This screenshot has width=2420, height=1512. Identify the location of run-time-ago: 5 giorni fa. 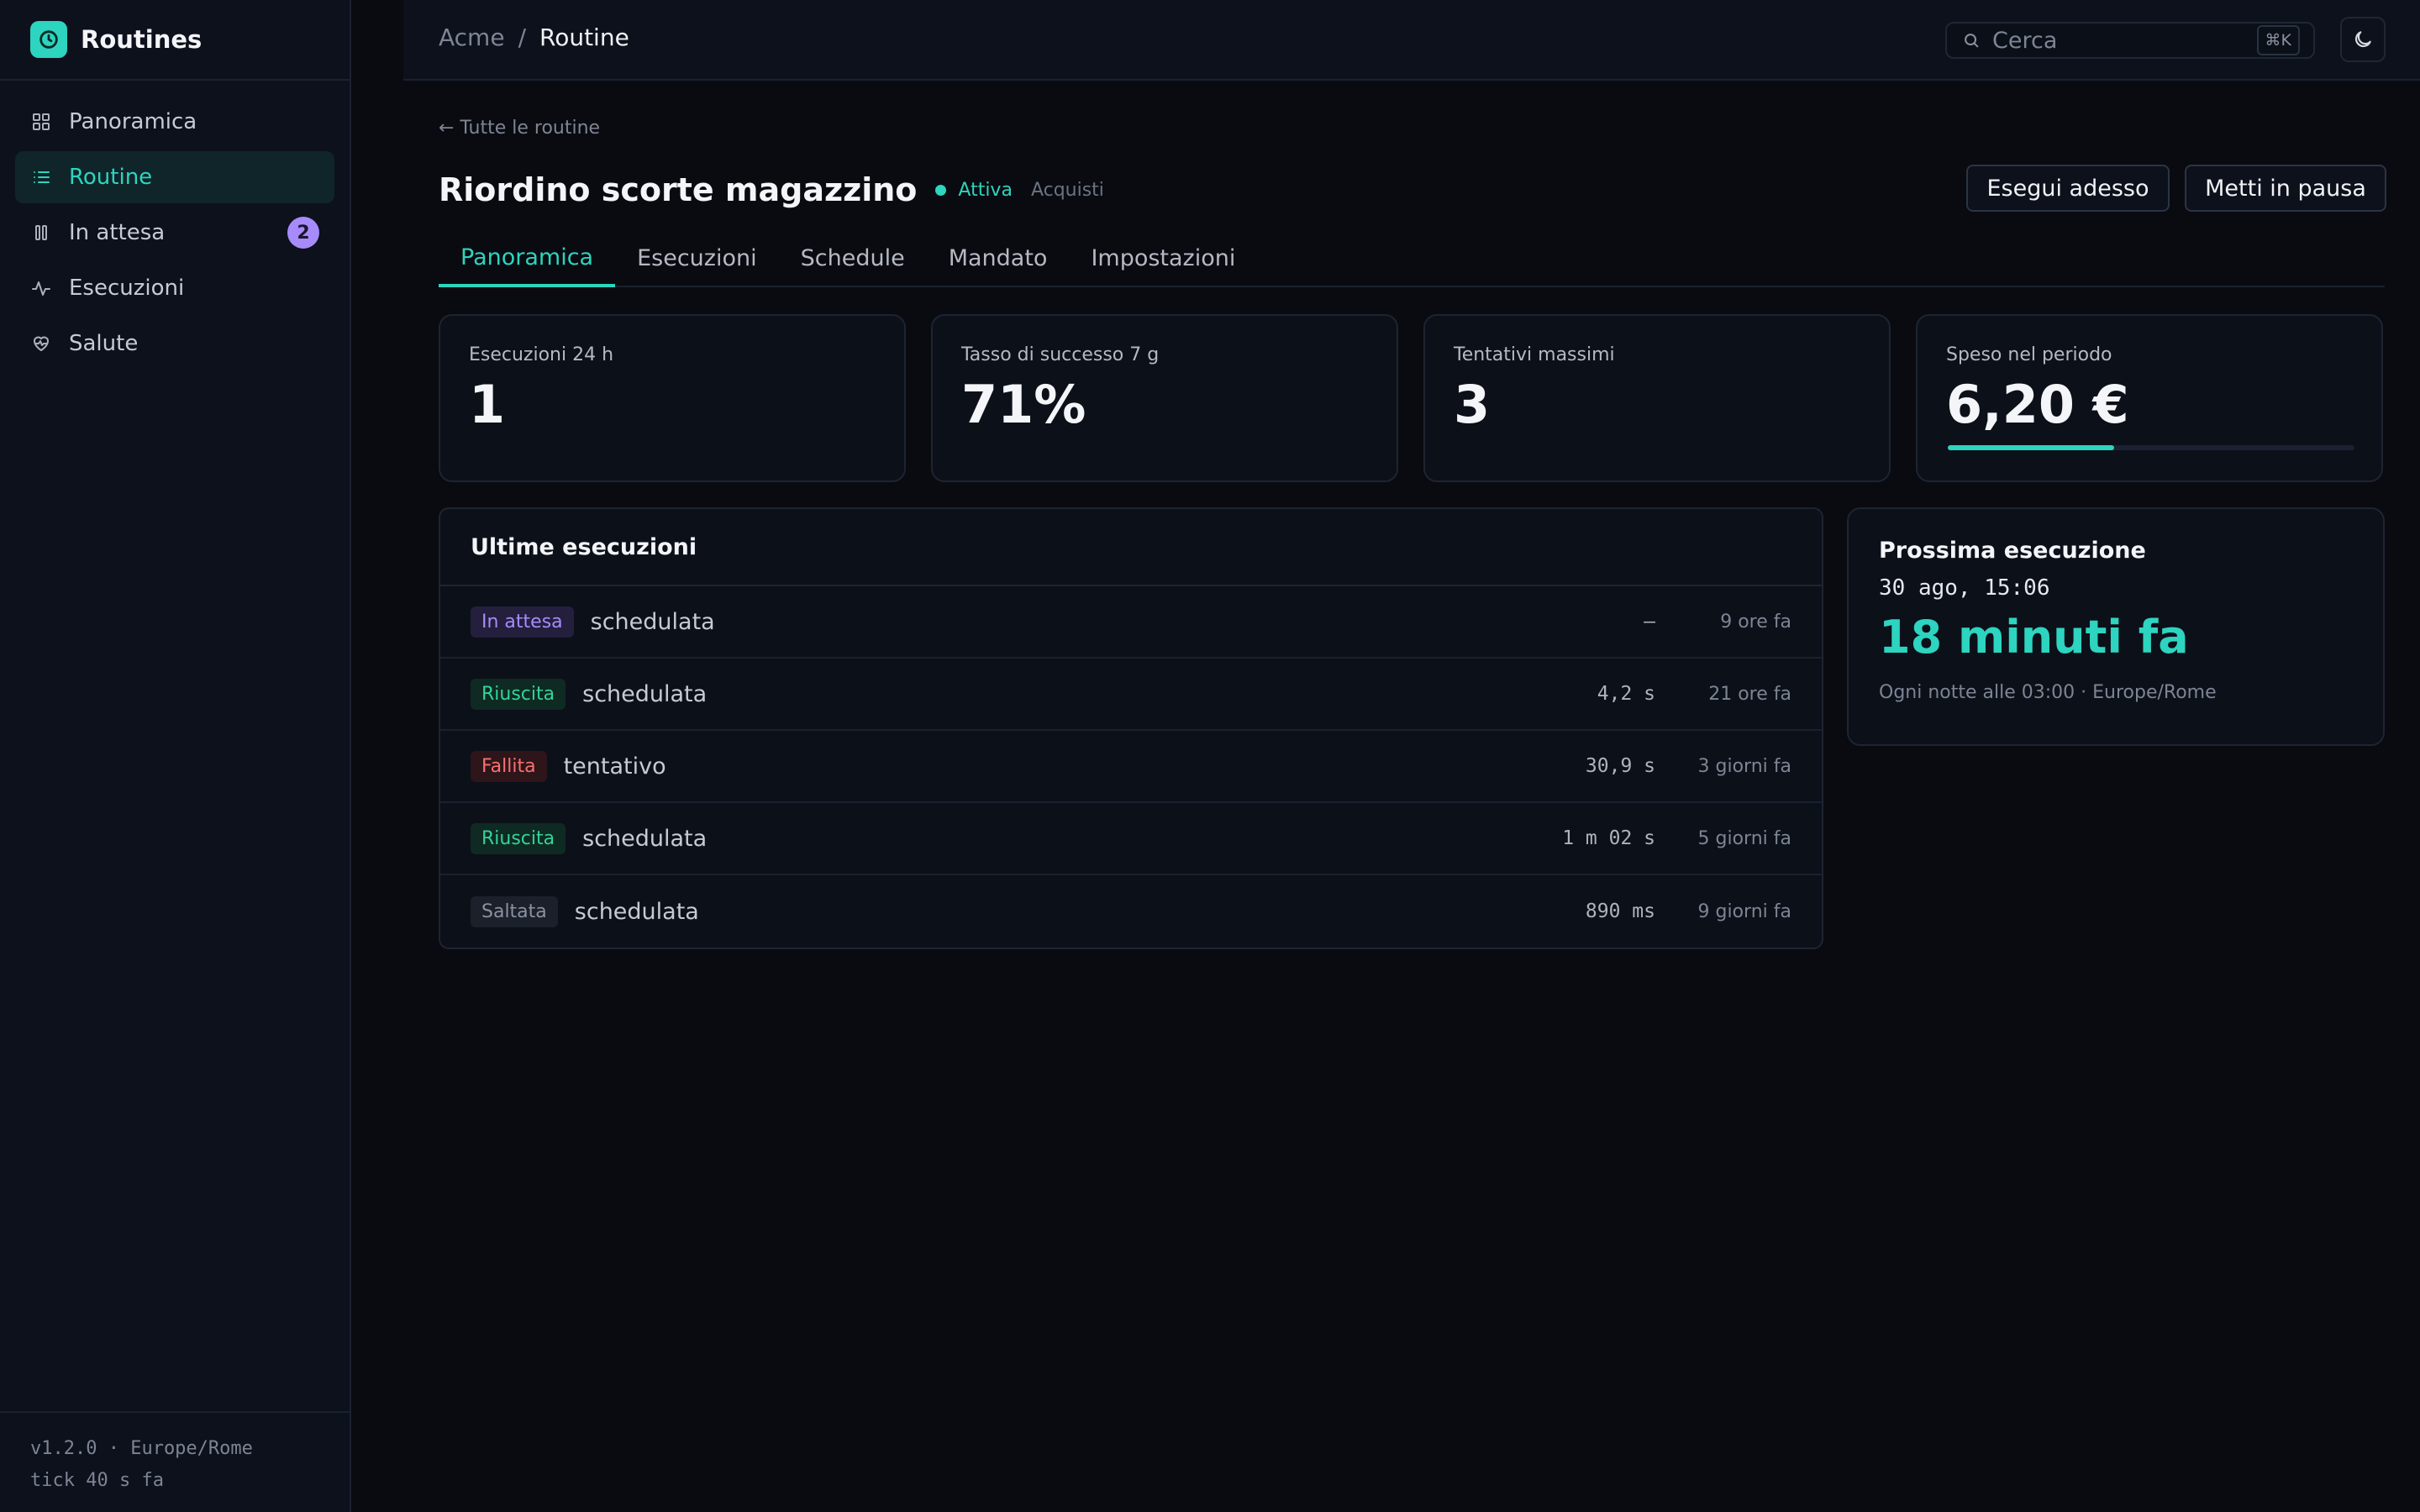
(1744, 838).